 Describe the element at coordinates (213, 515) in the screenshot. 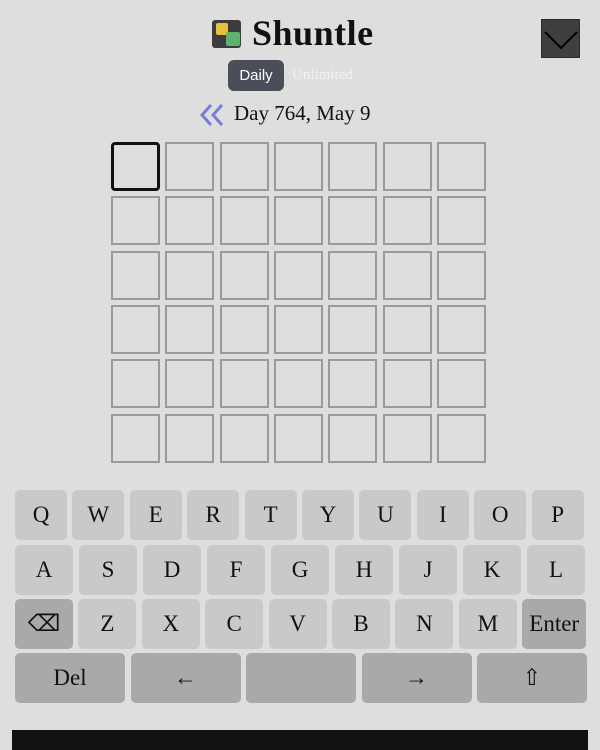

I see `key-r: R` at that location.